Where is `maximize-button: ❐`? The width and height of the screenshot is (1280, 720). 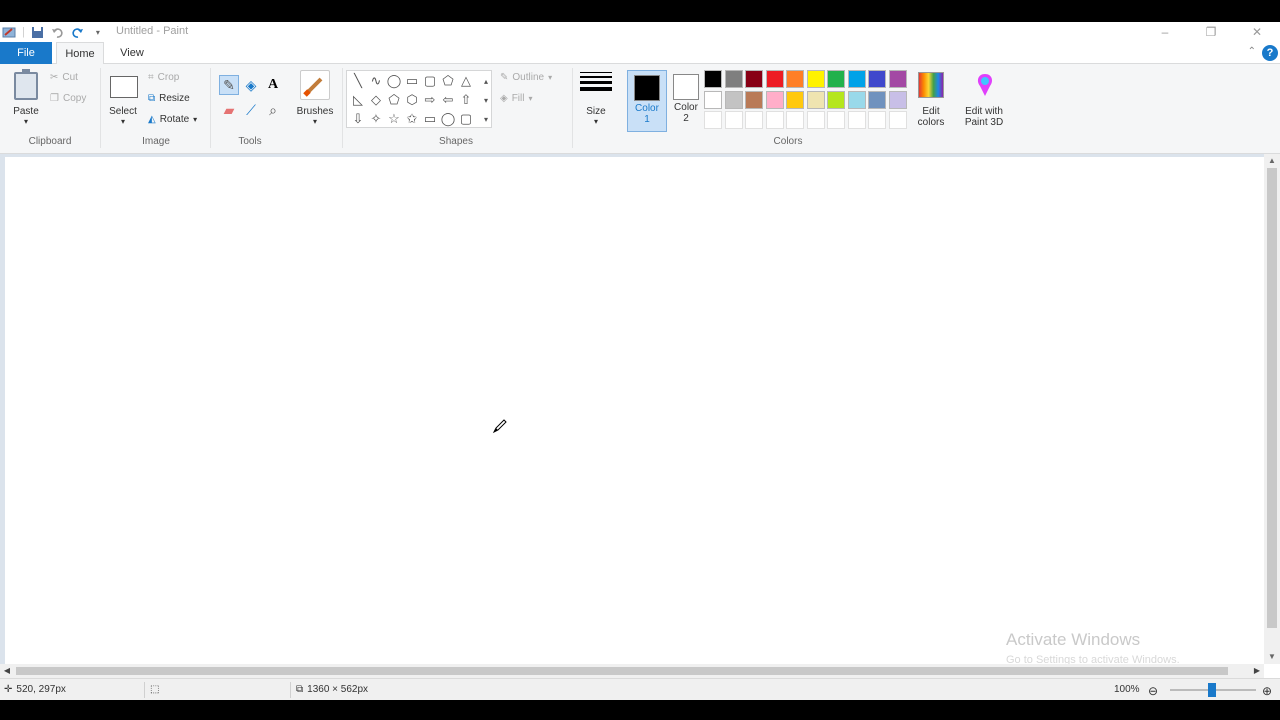 maximize-button: ❐ is located at coordinates (1211, 32).